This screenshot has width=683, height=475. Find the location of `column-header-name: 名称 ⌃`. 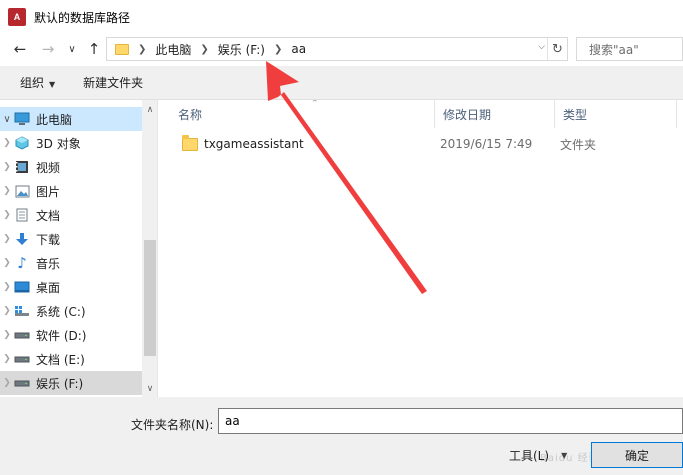

column-header-name: 名称 ⌃ is located at coordinates (302, 114).